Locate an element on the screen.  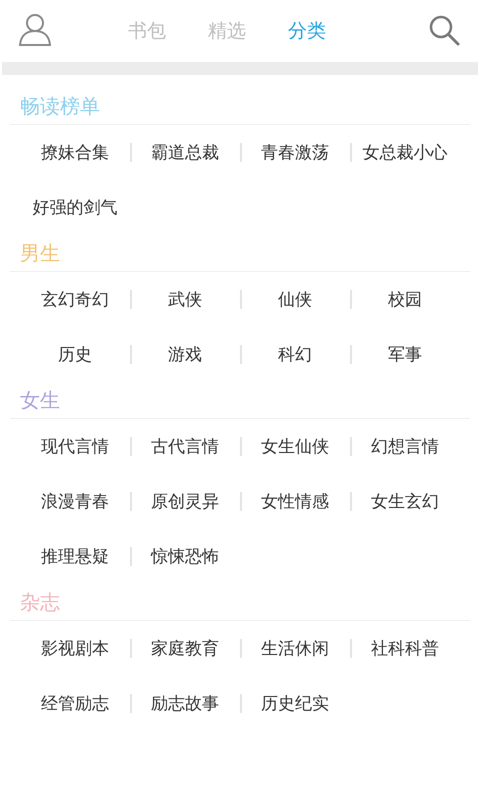
section-title: 女生 is located at coordinates (40, 400).